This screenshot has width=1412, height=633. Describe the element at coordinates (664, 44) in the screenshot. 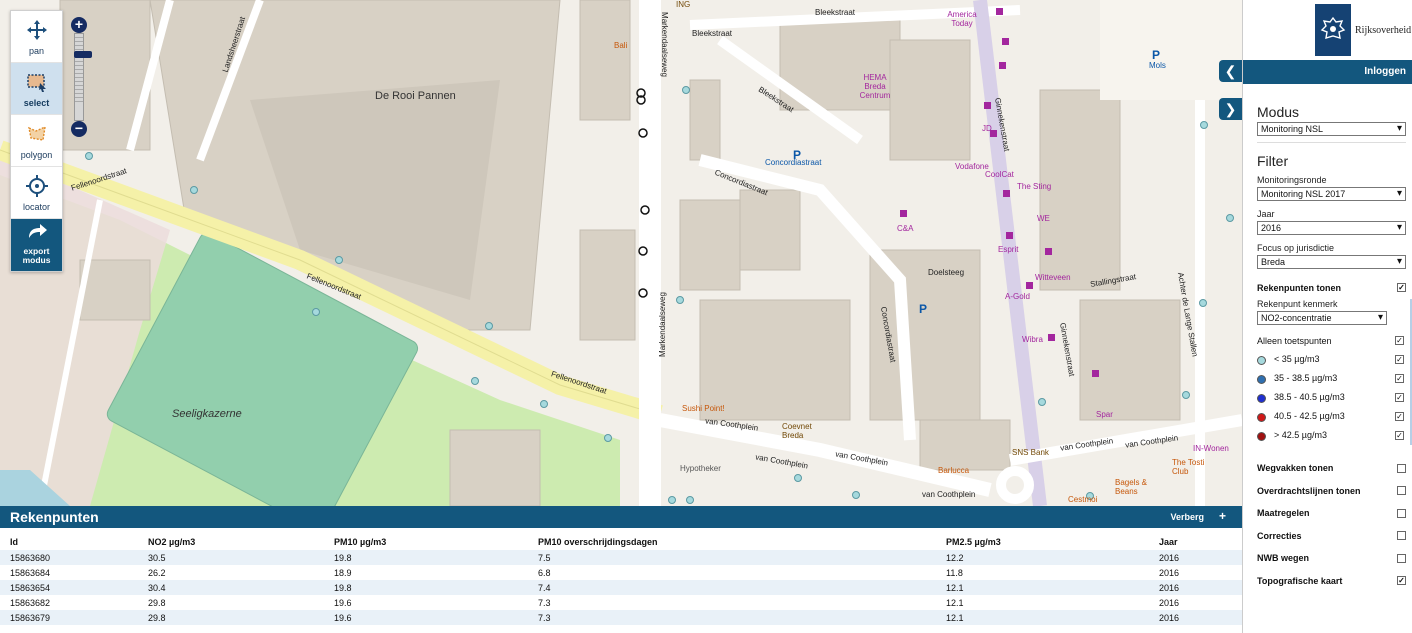

I see `map-label-markendaalseweg: Markendaalseweg` at that location.